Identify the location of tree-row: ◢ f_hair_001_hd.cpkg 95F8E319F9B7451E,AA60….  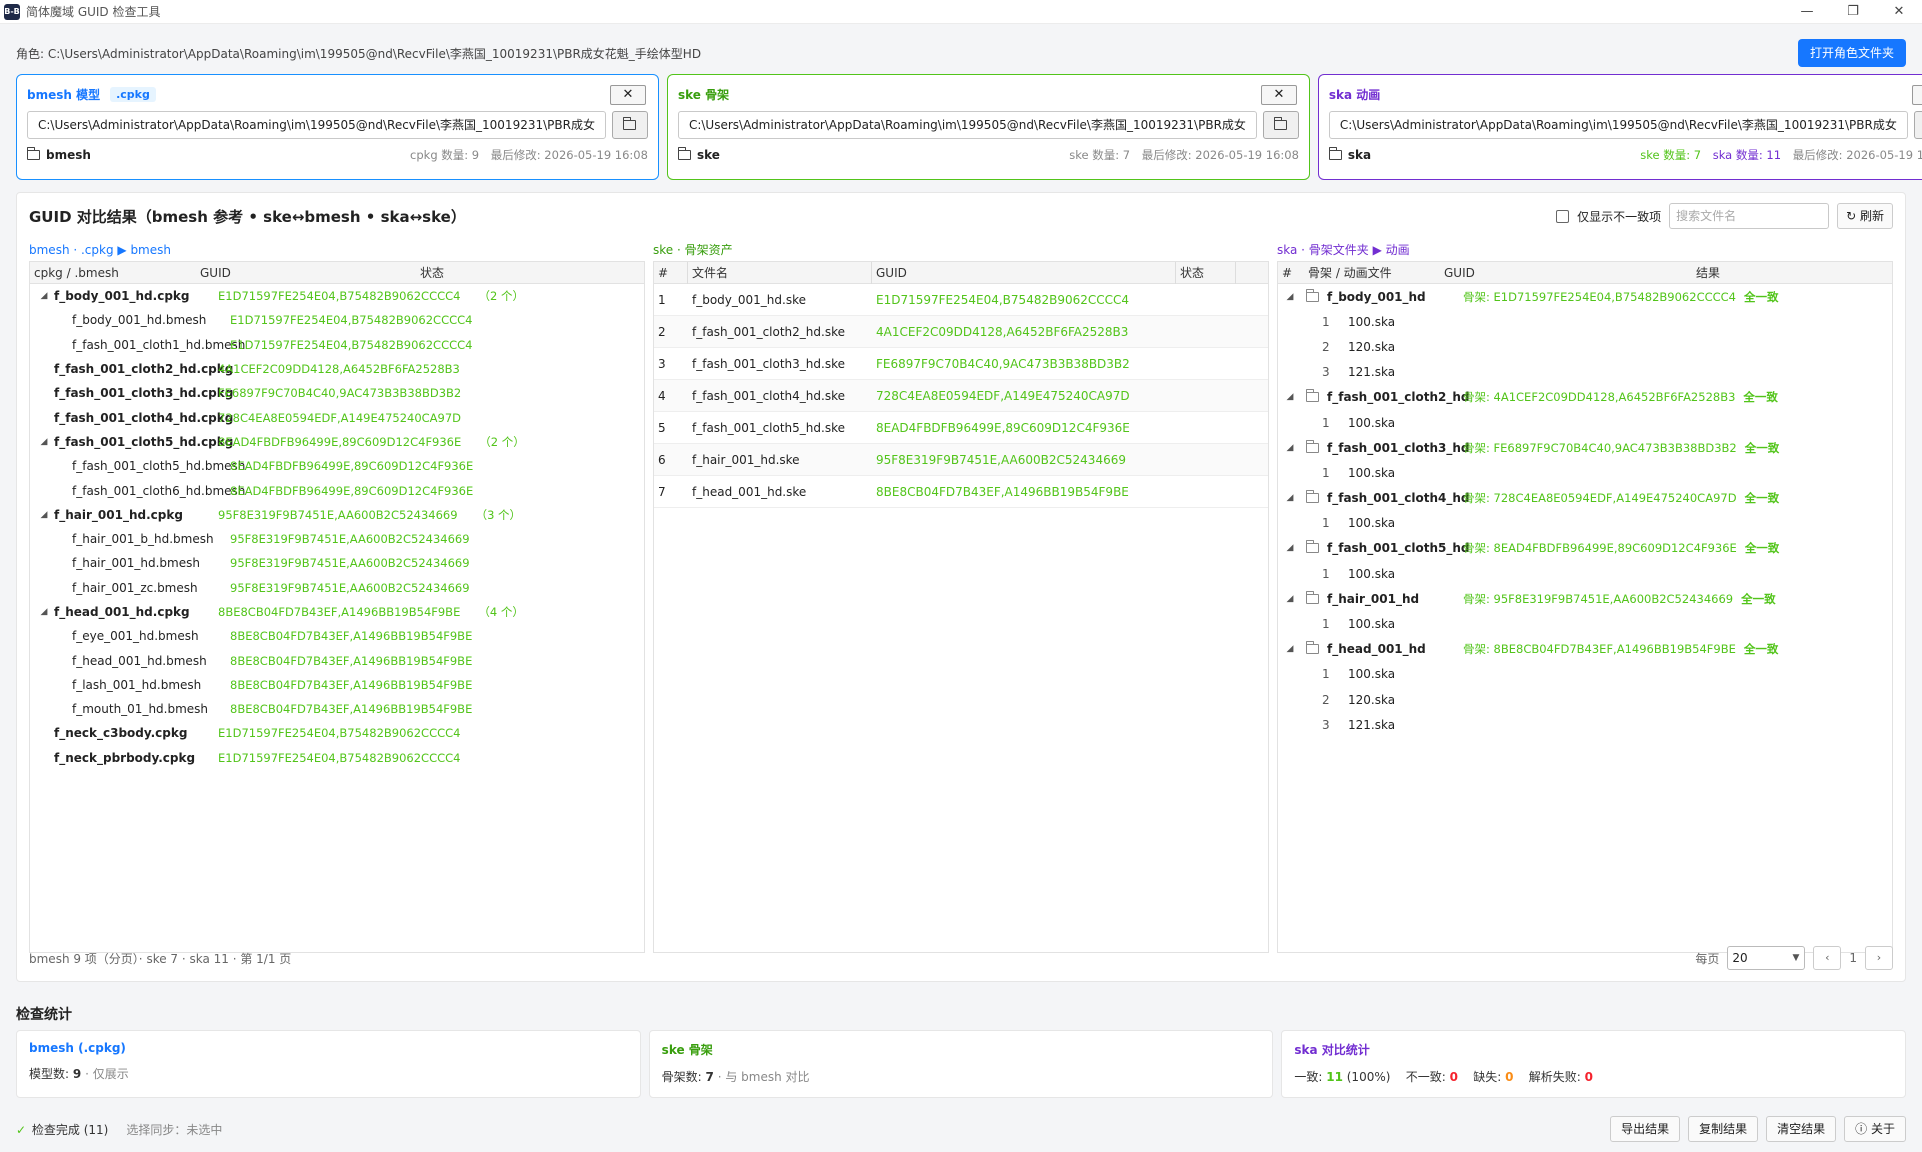
(337, 515).